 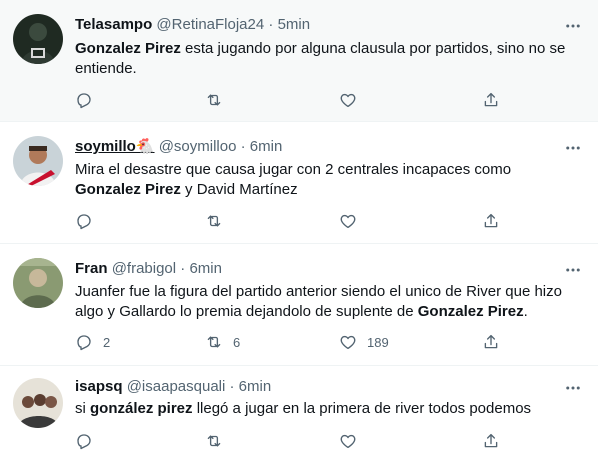 I want to click on tweet-header: Fran @frabigol · 6min, so click(x=316, y=269).